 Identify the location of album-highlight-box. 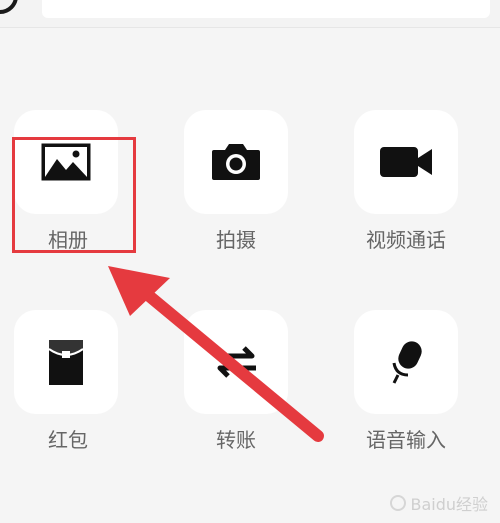
(74, 195).